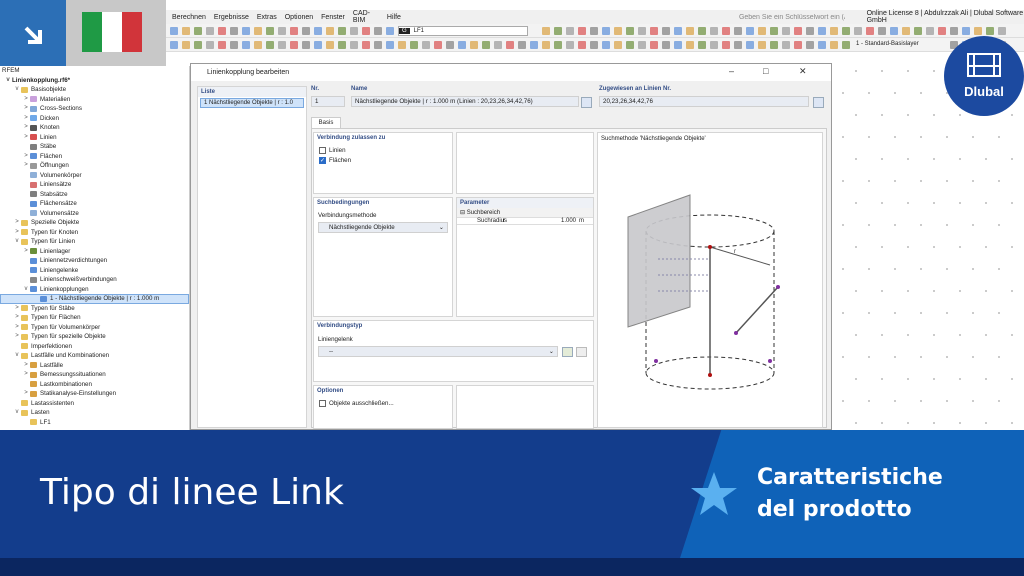 This screenshot has height=576, width=1024. I want to click on tree-item: Liniensätze, so click(94, 185).